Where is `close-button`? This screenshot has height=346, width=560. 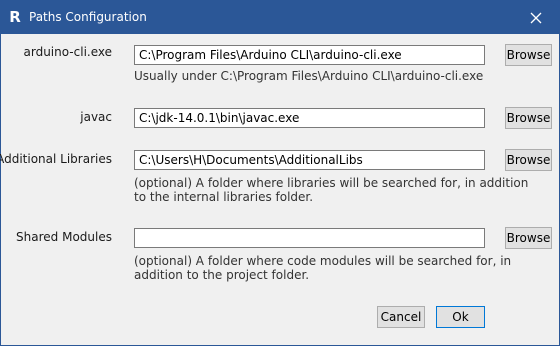
close-button is located at coordinates (536, 17).